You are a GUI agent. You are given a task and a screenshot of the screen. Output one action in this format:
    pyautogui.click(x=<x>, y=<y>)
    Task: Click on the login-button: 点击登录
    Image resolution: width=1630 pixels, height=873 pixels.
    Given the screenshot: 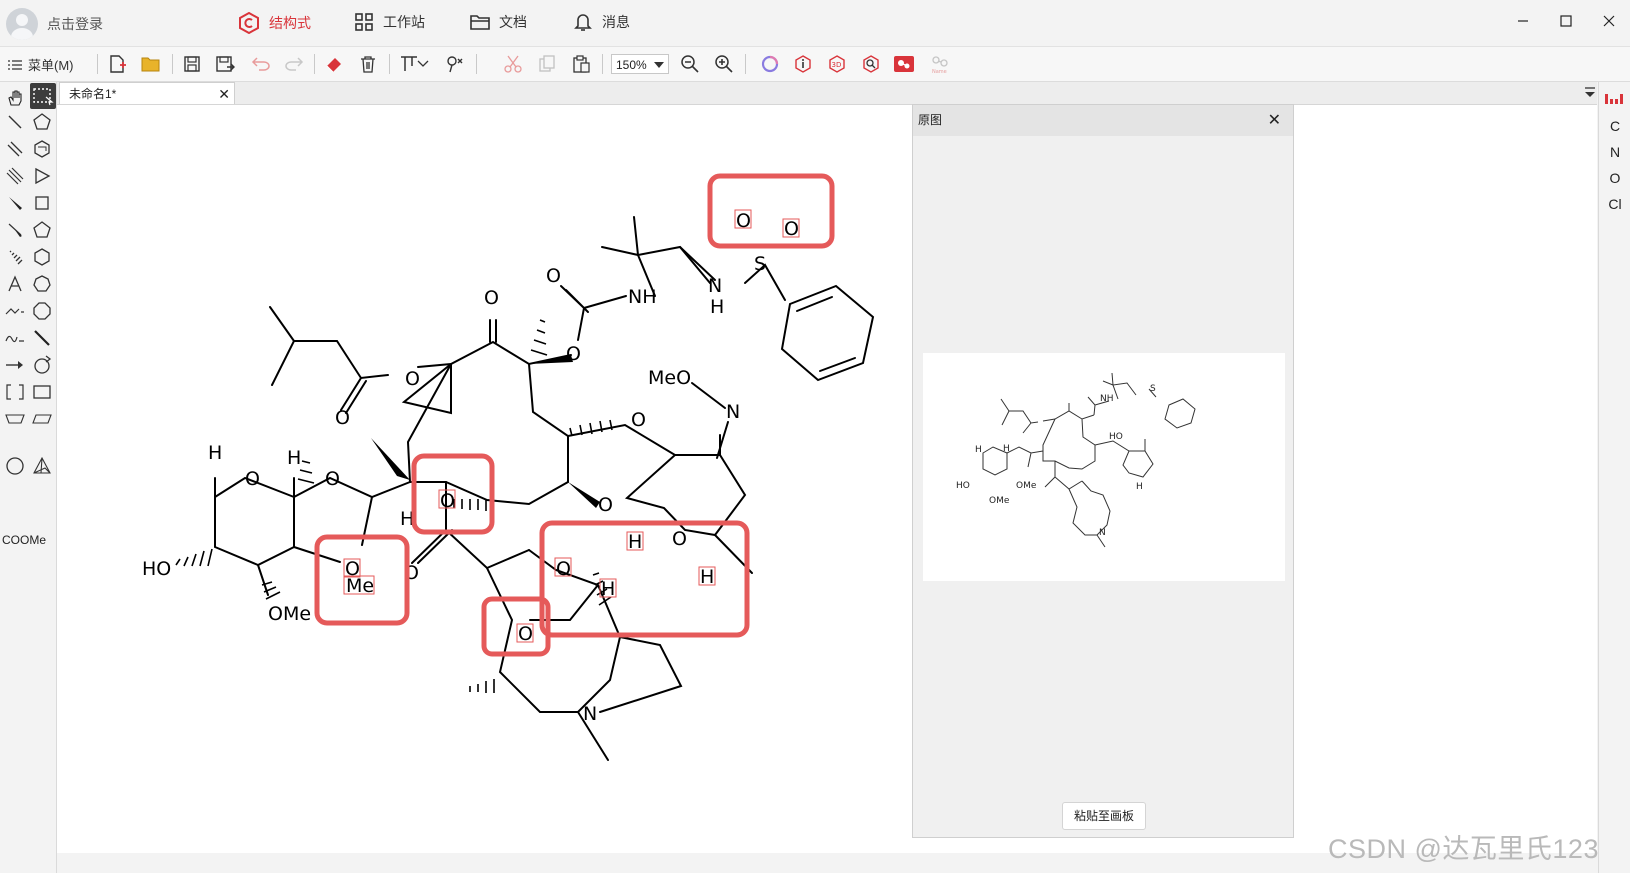 What is the action you would take?
    pyautogui.click(x=54, y=24)
    